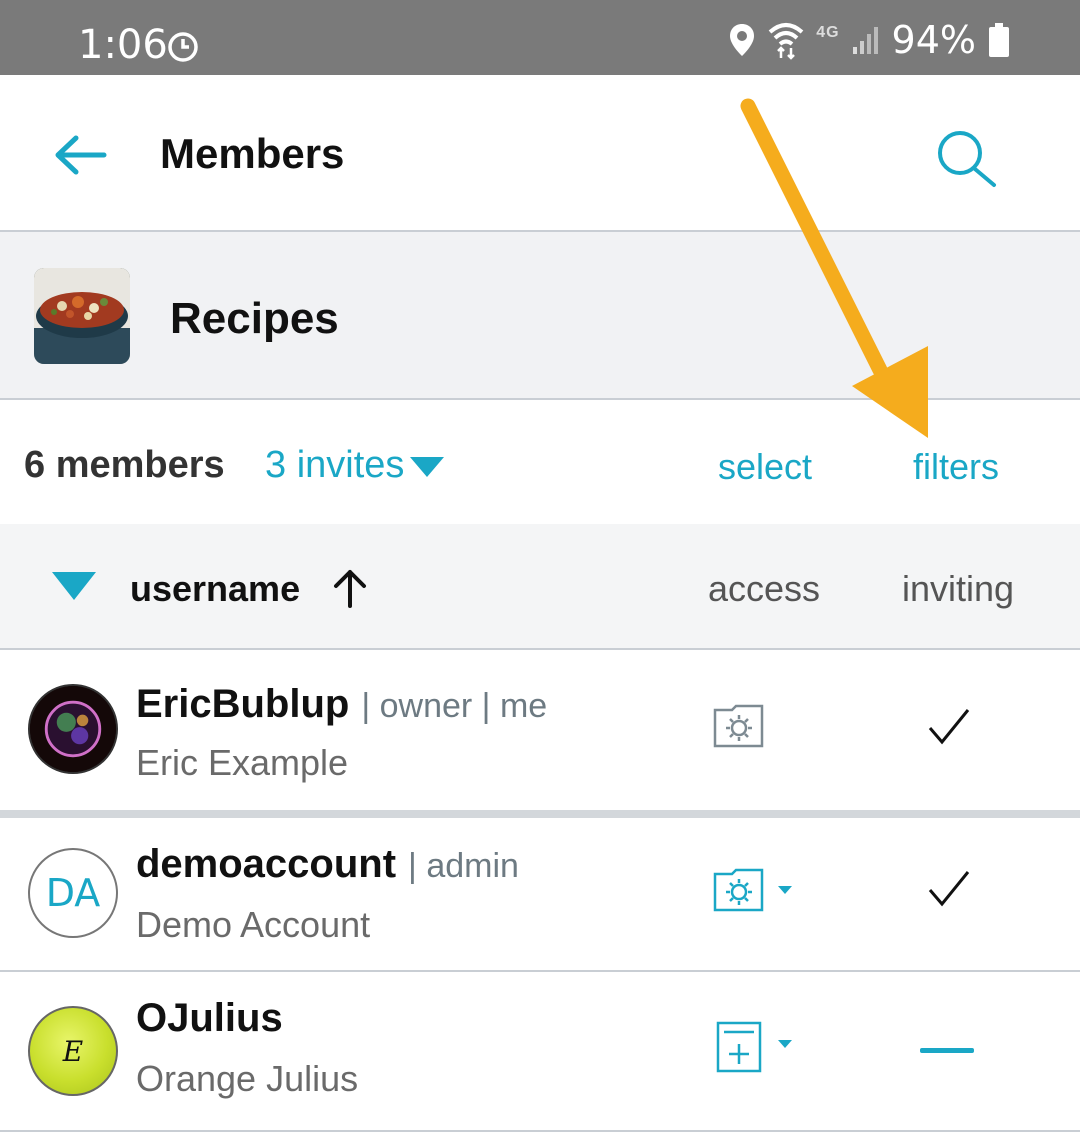 Image resolution: width=1080 pixels, height=1132 pixels. I want to click on caret-down-icon, so click(427, 466).